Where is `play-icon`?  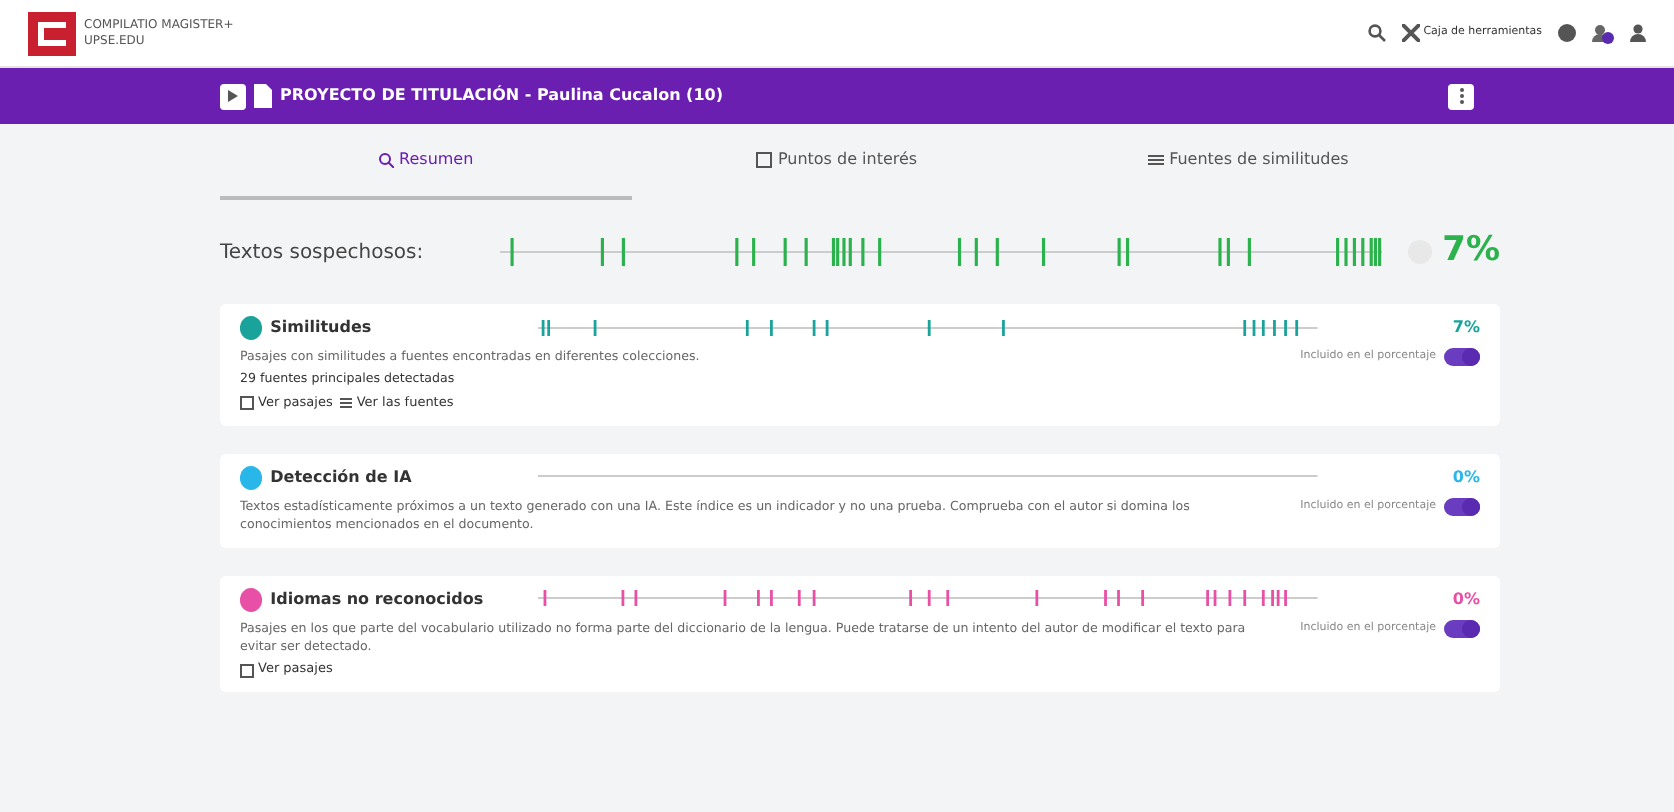
play-icon is located at coordinates (233, 96).